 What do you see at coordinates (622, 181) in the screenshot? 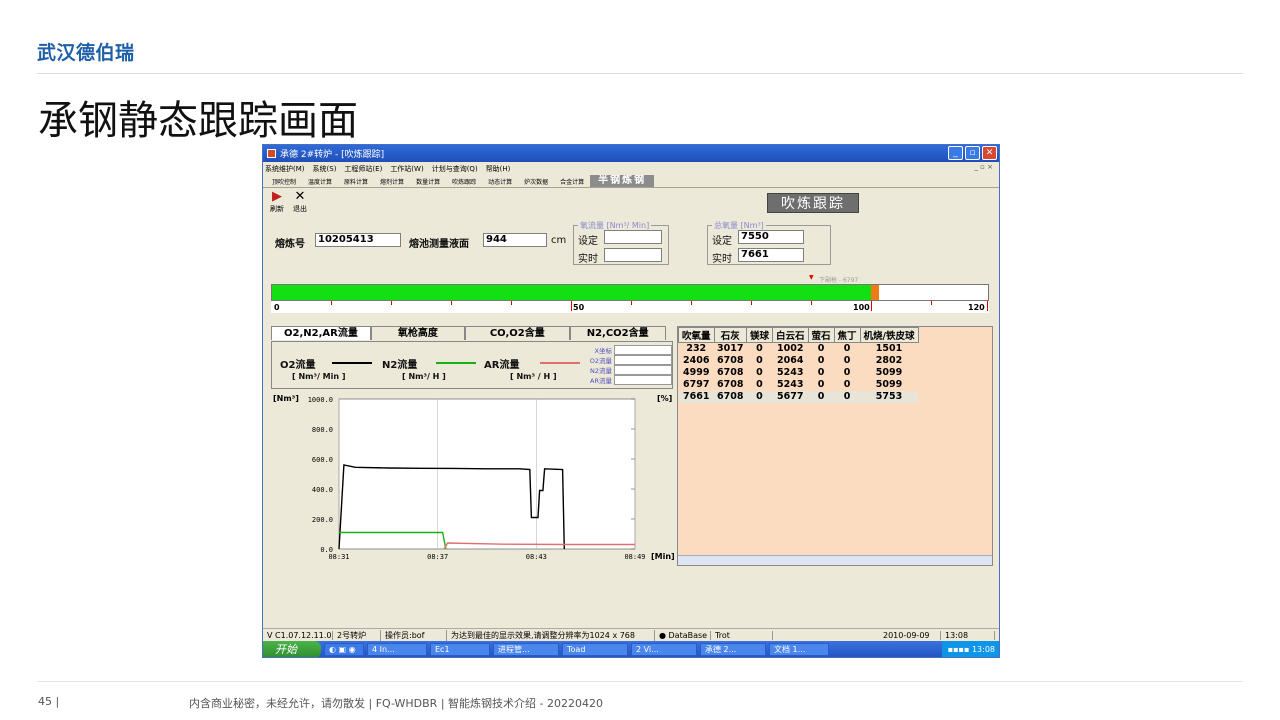
I see `tab-active: 半钢炼钢` at bounding box center [622, 181].